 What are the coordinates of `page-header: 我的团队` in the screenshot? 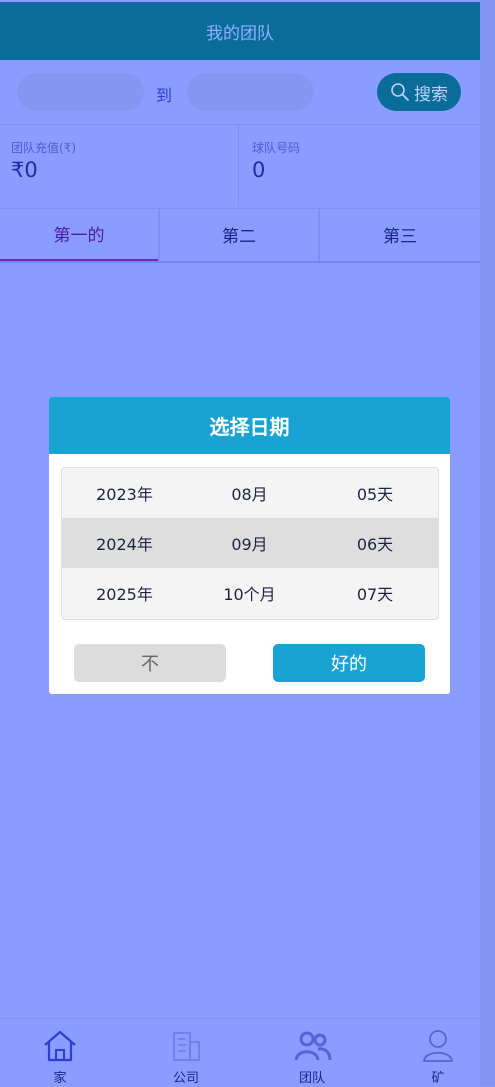 It's located at (240, 31).